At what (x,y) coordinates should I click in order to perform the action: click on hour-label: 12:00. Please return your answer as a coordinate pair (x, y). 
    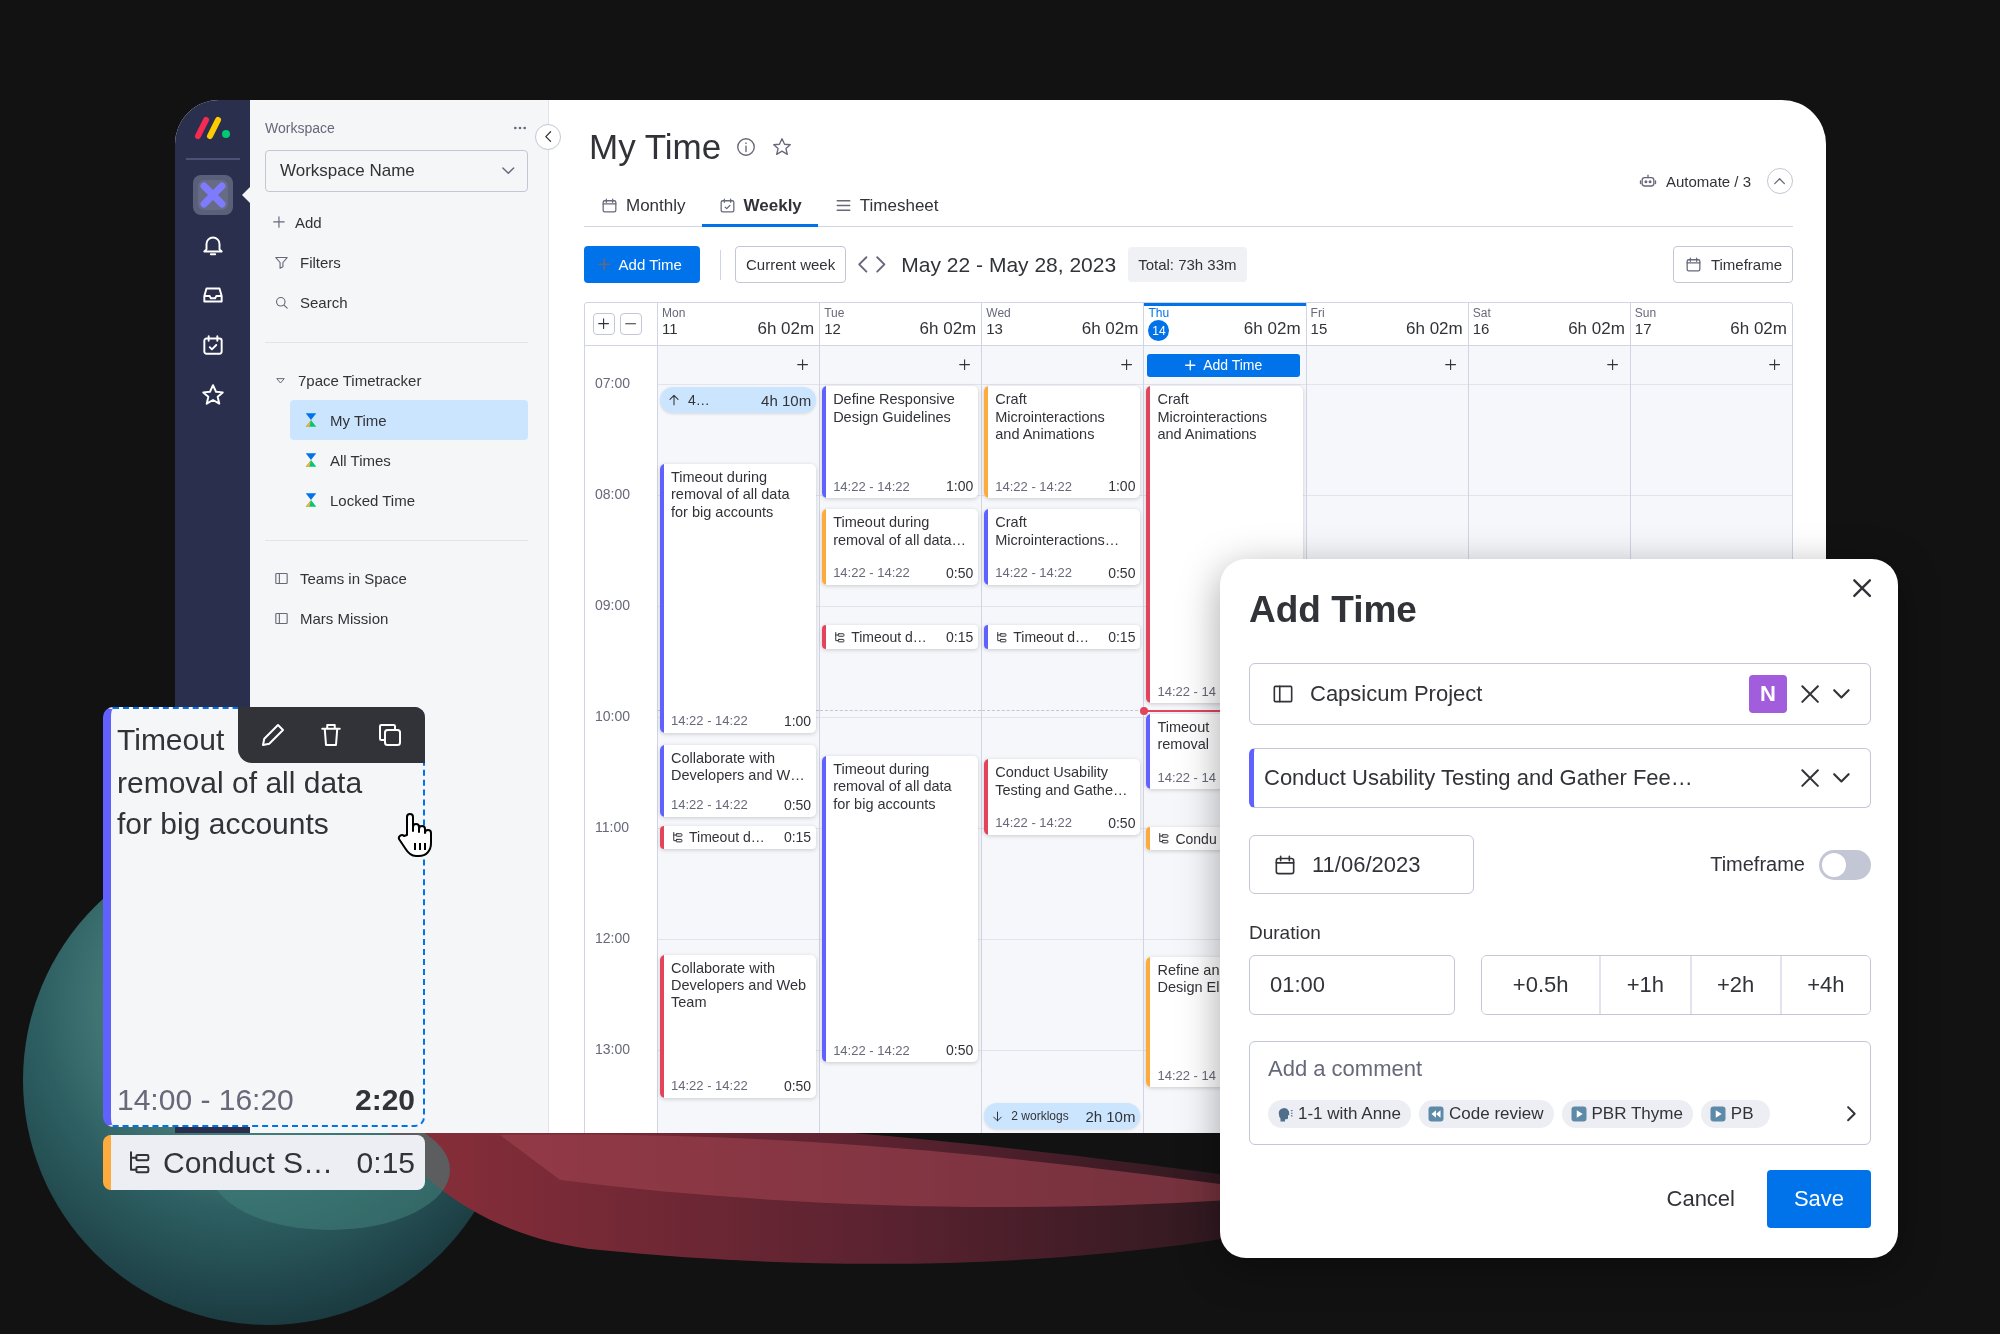
    Looking at the image, I should click on (613, 938).